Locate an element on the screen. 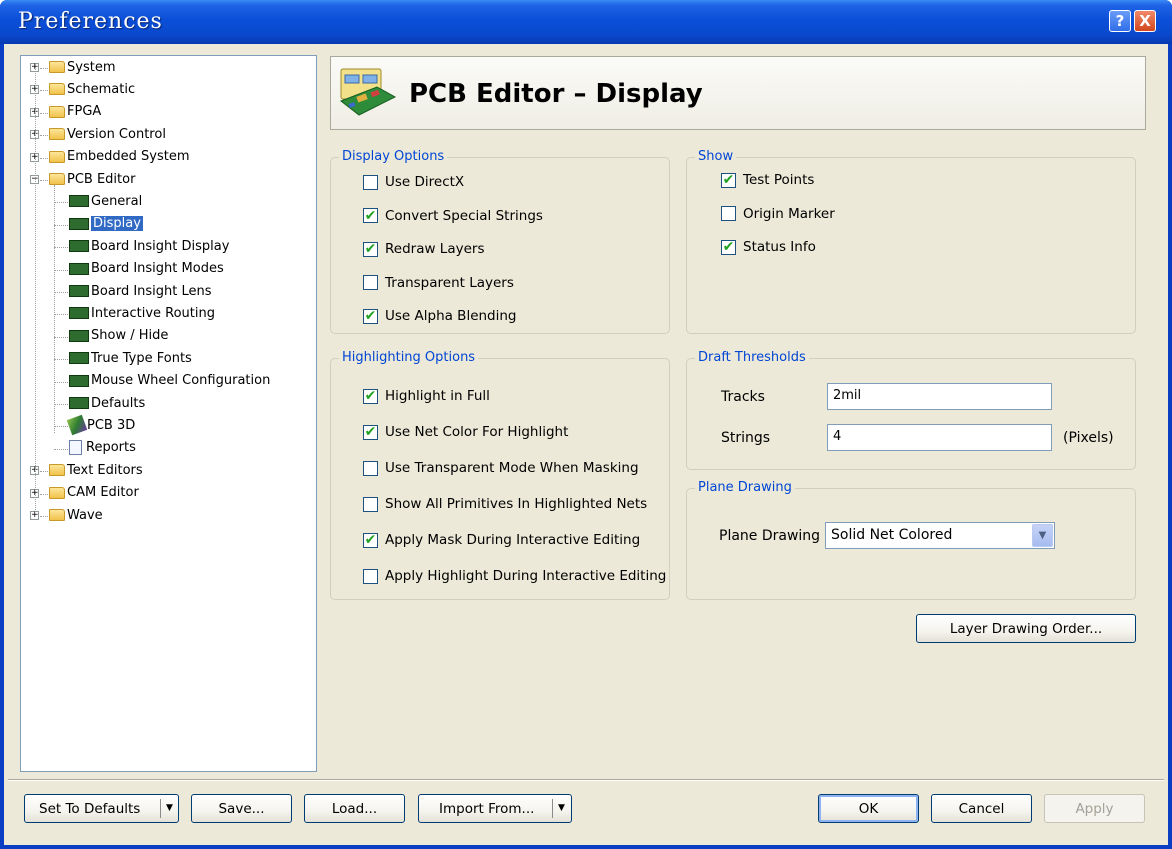 This screenshot has height=849, width=1172. plane-drawing-select: Solid Net Colored ▼ is located at coordinates (940, 535).